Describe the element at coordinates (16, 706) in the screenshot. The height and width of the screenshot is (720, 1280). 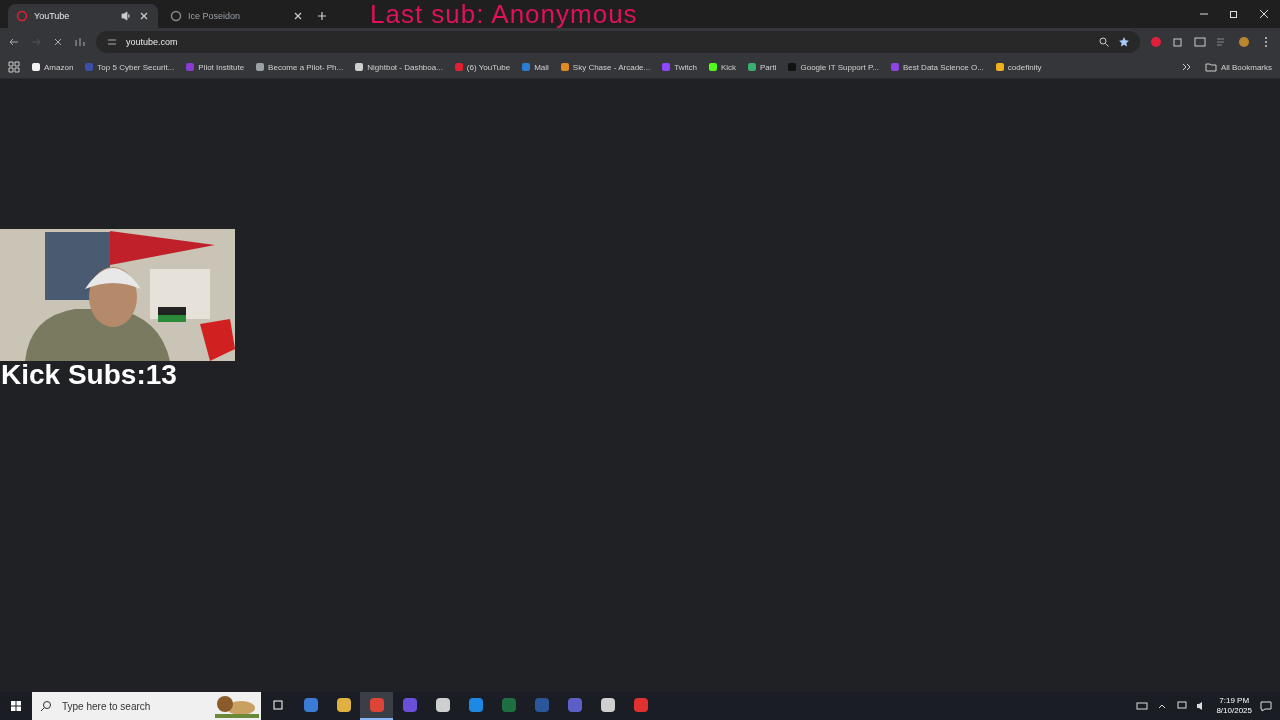
I see `windows-icon` at that location.